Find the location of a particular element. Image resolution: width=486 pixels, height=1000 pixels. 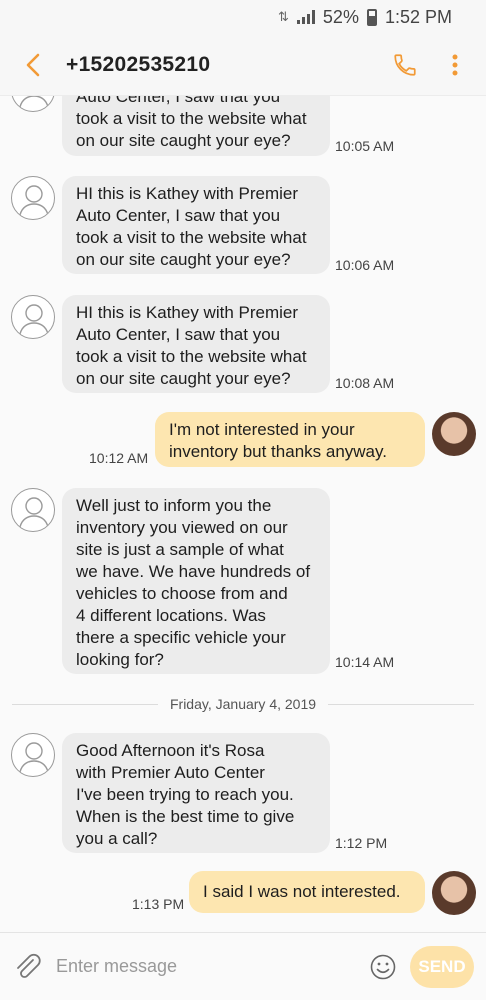

conversation-header: +15202535210 is located at coordinates (243, 65).